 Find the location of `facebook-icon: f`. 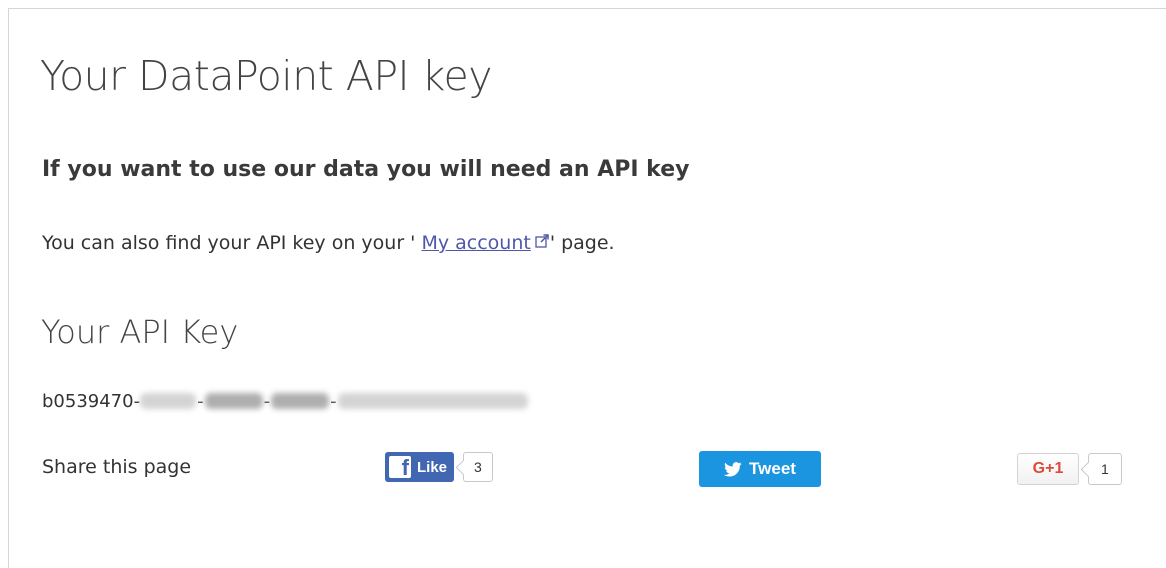

facebook-icon: f is located at coordinates (400, 467).